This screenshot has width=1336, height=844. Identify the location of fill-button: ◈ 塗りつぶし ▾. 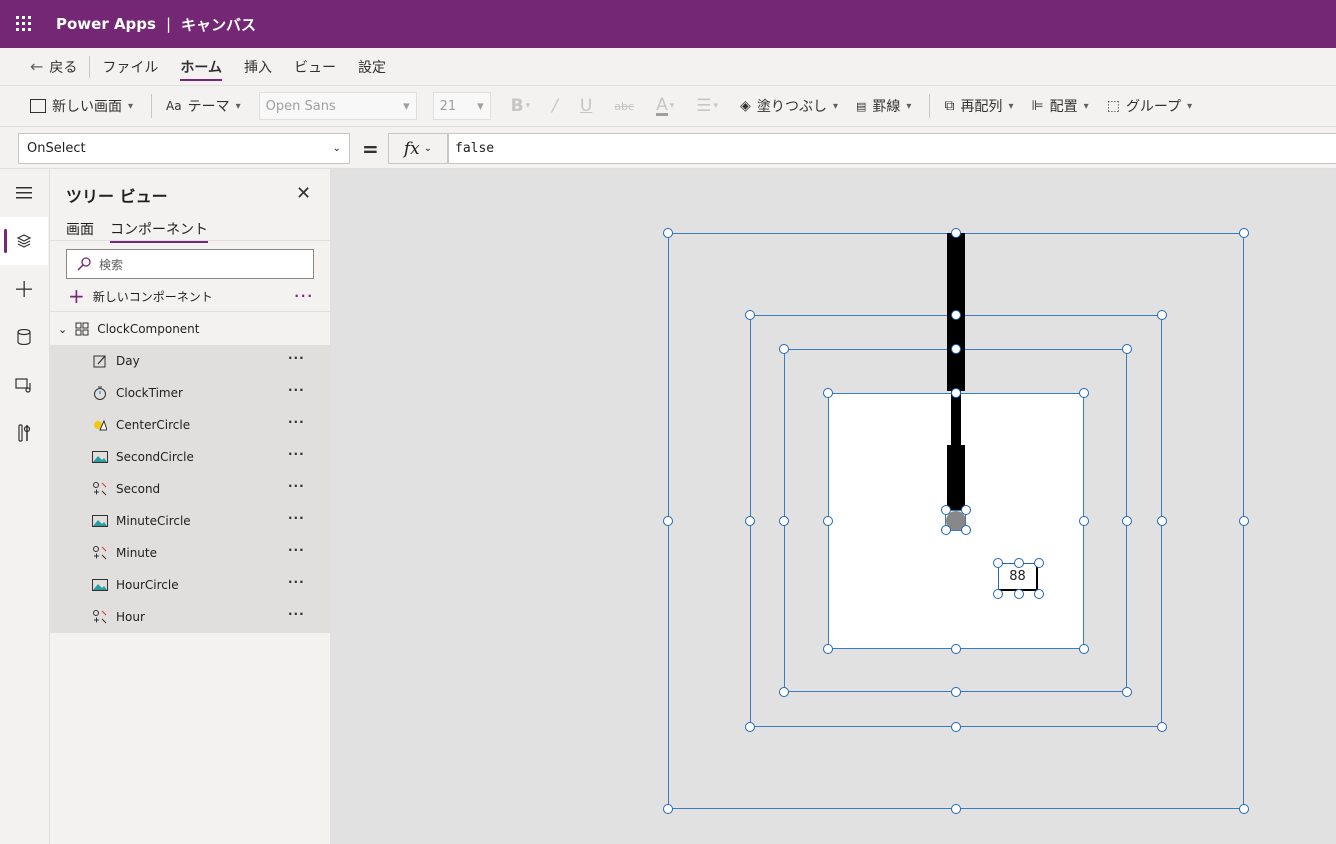
(789, 106).